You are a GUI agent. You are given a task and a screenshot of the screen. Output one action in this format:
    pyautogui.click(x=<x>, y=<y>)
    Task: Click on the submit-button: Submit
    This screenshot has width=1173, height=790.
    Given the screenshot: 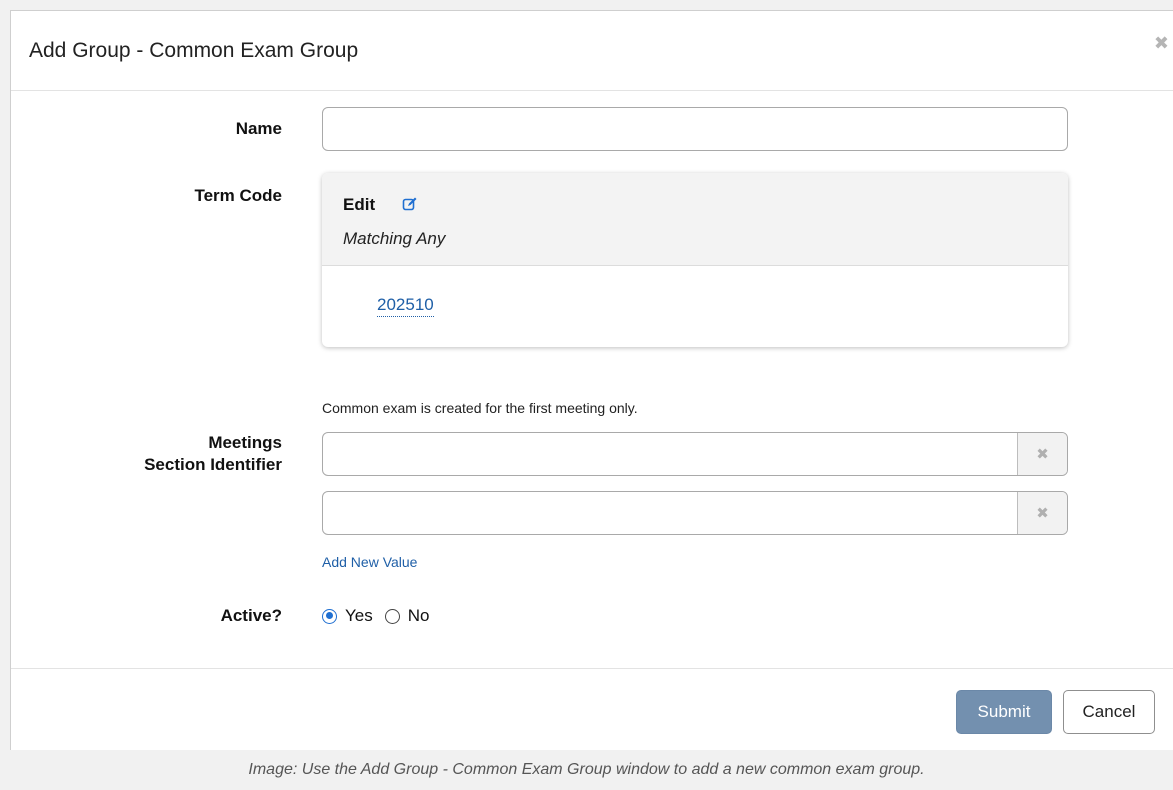 What is the action you would take?
    pyautogui.click(x=1004, y=712)
    